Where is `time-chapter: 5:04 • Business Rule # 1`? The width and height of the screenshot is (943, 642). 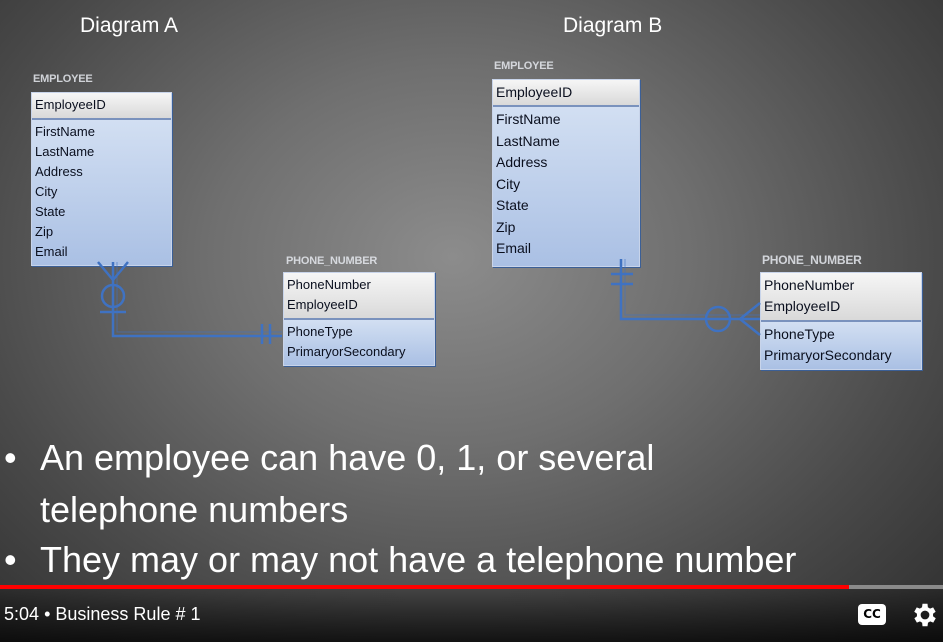 time-chapter: 5:04 • Business Rule # 1 is located at coordinates (102, 614).